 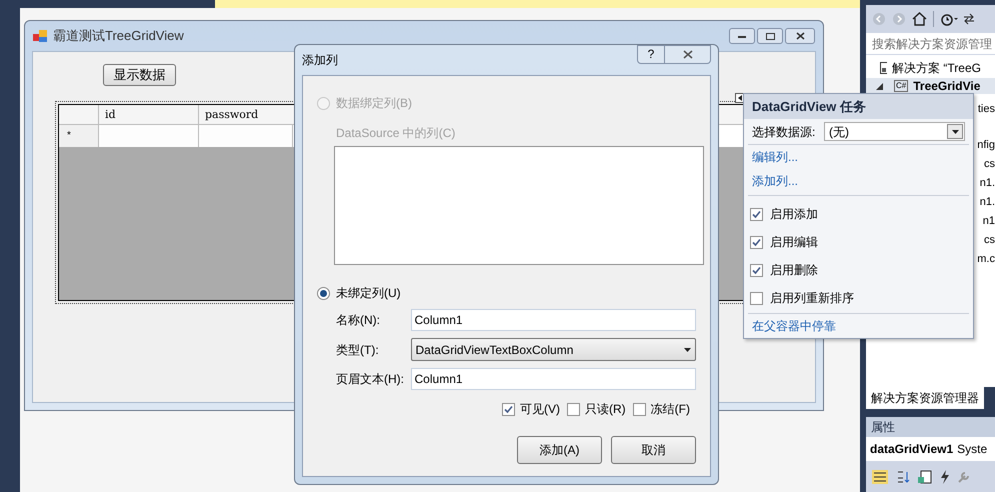 What do you see at coordinates (653, 450) in the screenshot?
I see `cancel-button: 取消` at bounding box center [653, 450].